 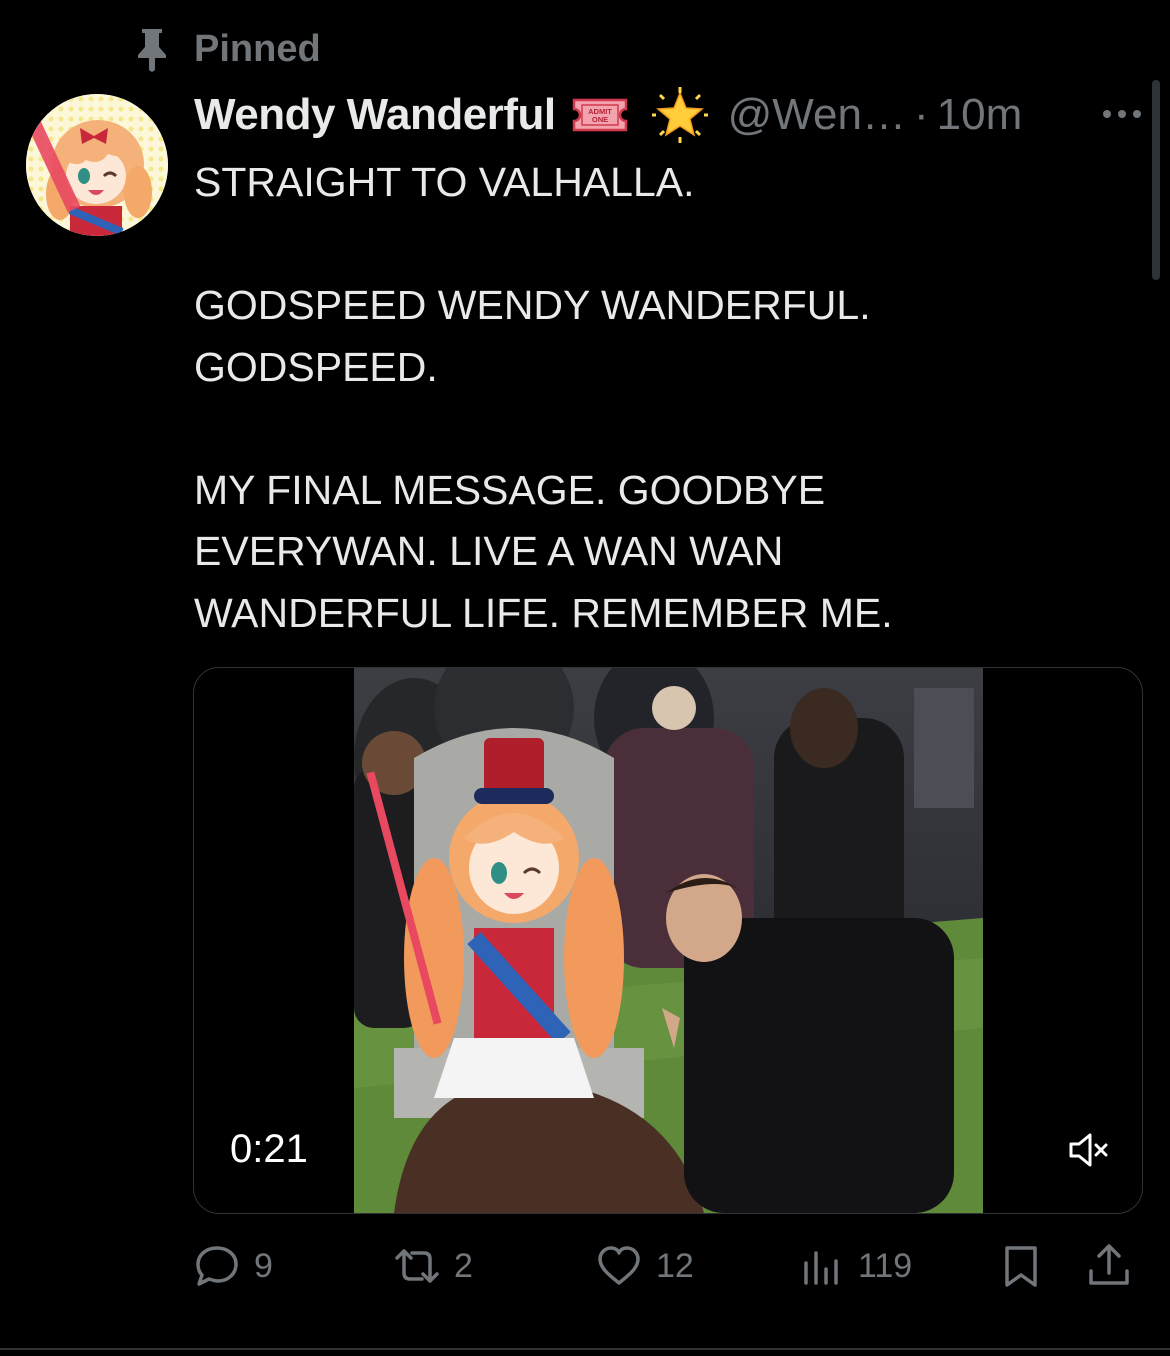 What do you see at coordinates (1122, 114) in the screenshot?
I see `more-options-icon` at bounding box center [1122, 114].